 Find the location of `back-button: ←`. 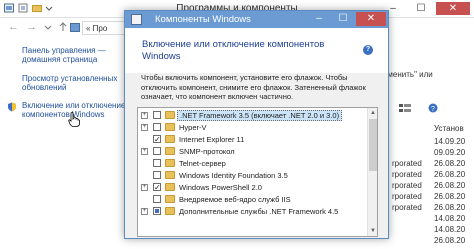

back-button: ← is located at coordinates (13, 27).